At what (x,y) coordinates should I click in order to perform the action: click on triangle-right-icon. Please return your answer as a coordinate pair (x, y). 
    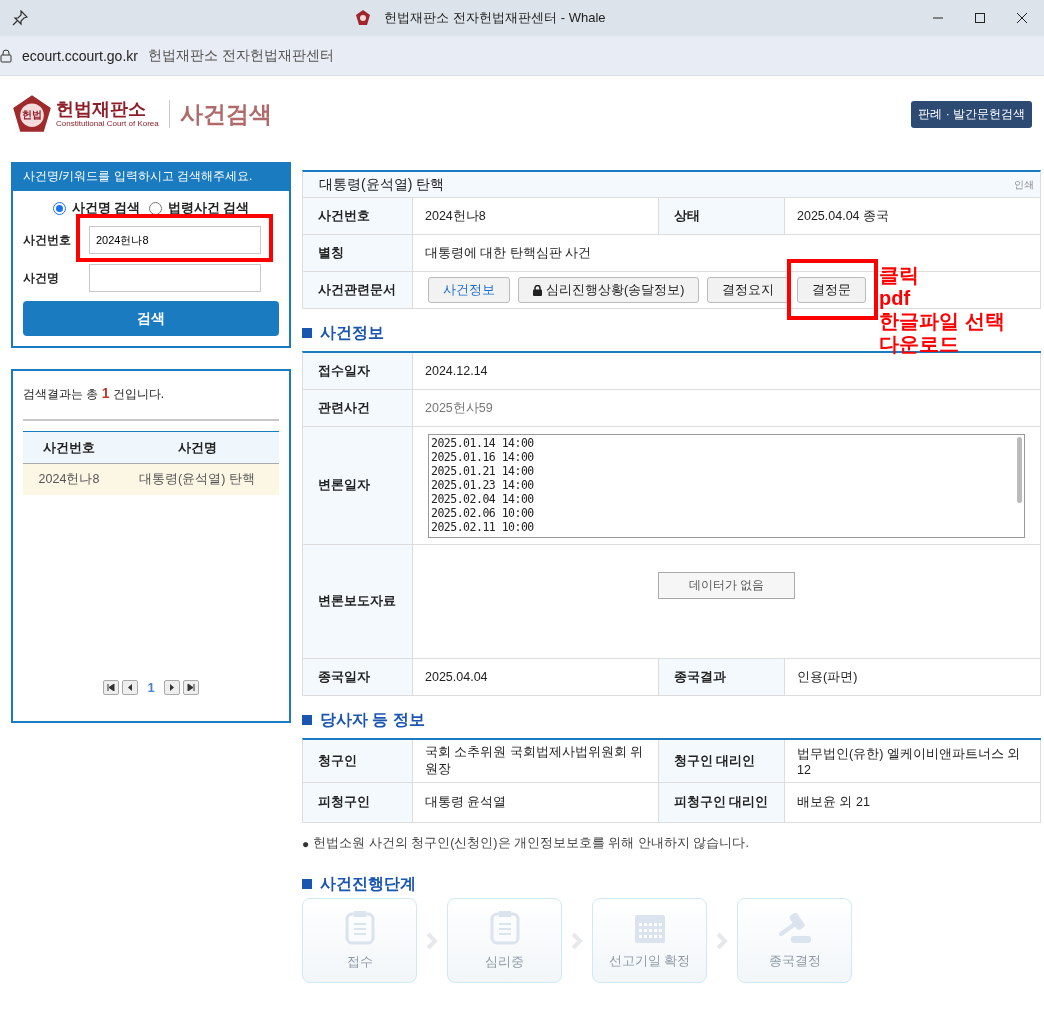
    Looking at the image, I should click on (171, 687).